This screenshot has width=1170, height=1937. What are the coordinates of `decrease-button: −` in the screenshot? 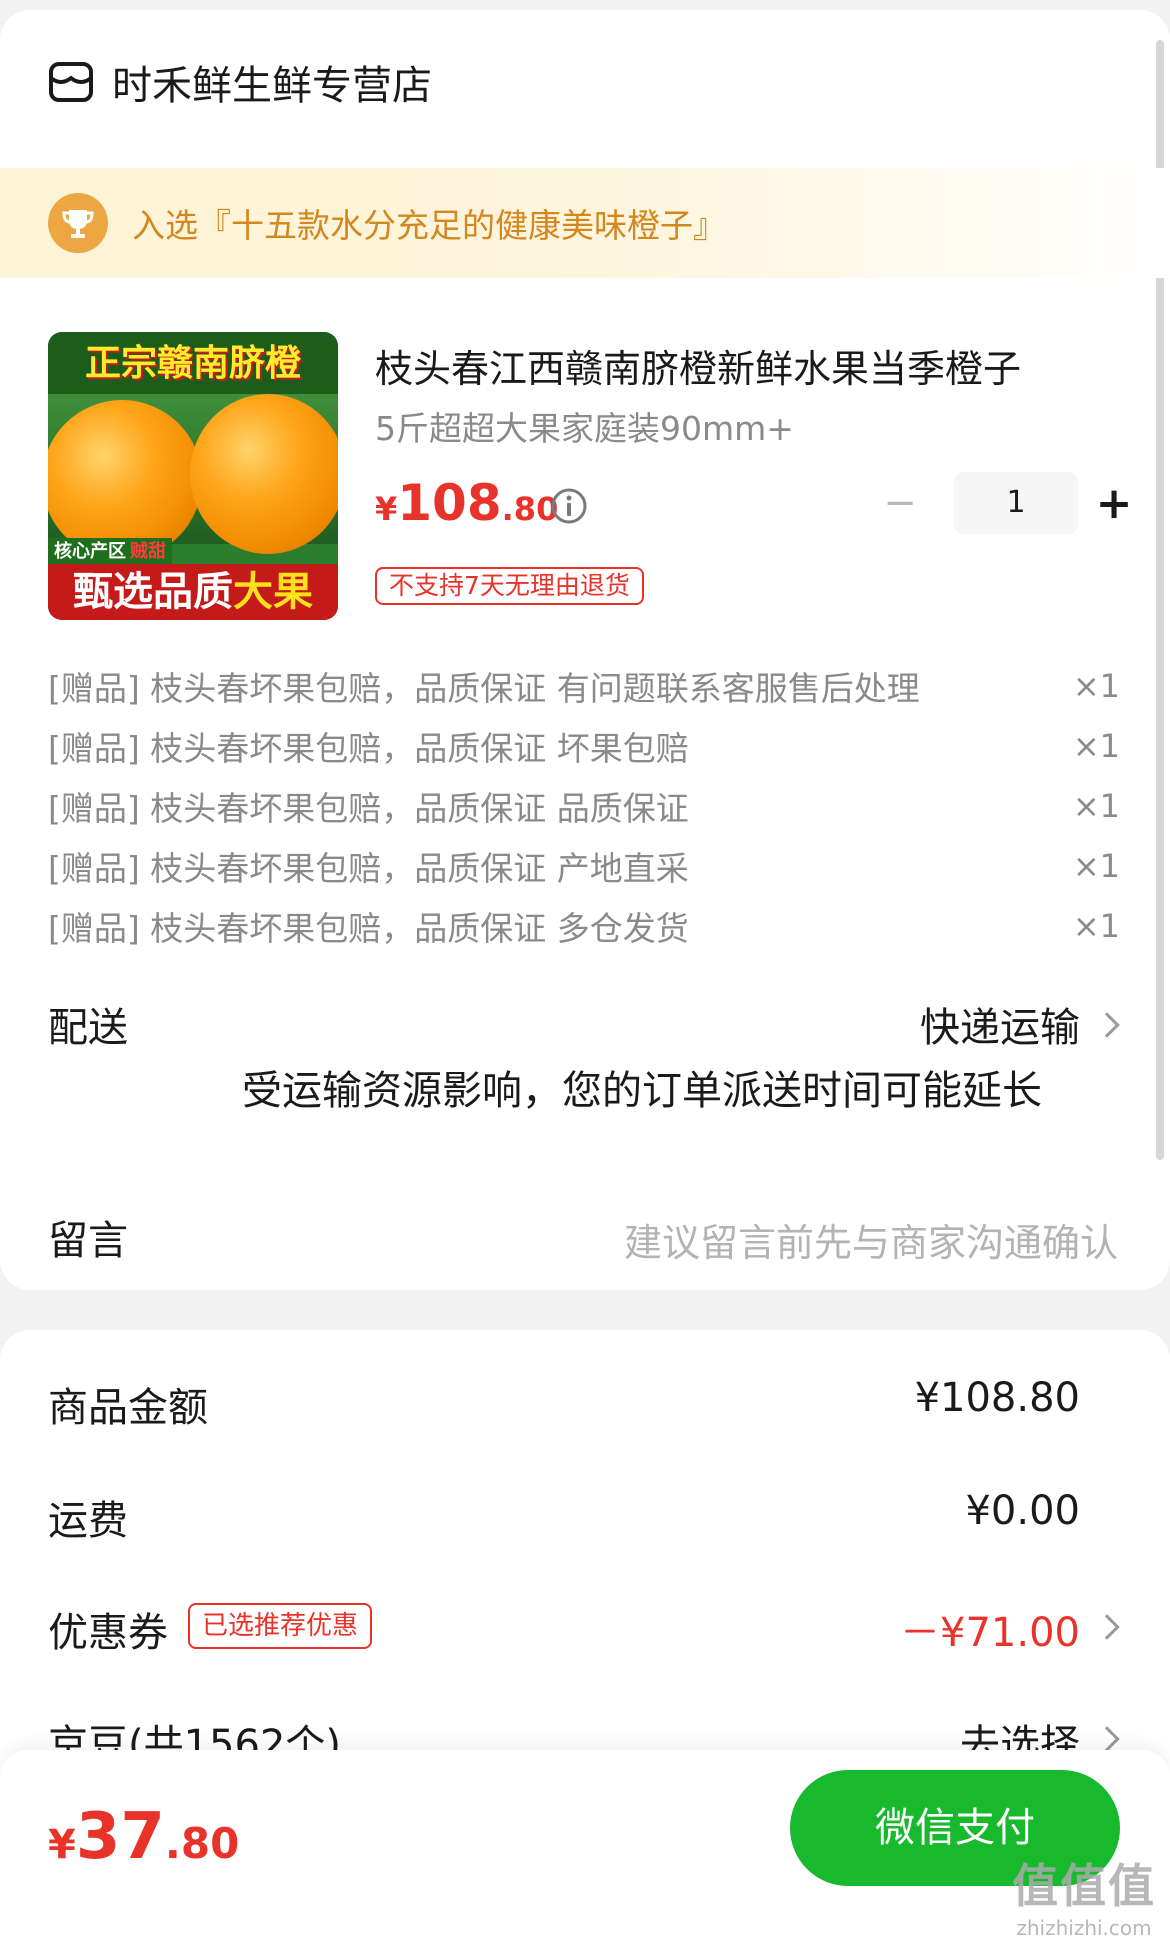 It's located at (900, 503).